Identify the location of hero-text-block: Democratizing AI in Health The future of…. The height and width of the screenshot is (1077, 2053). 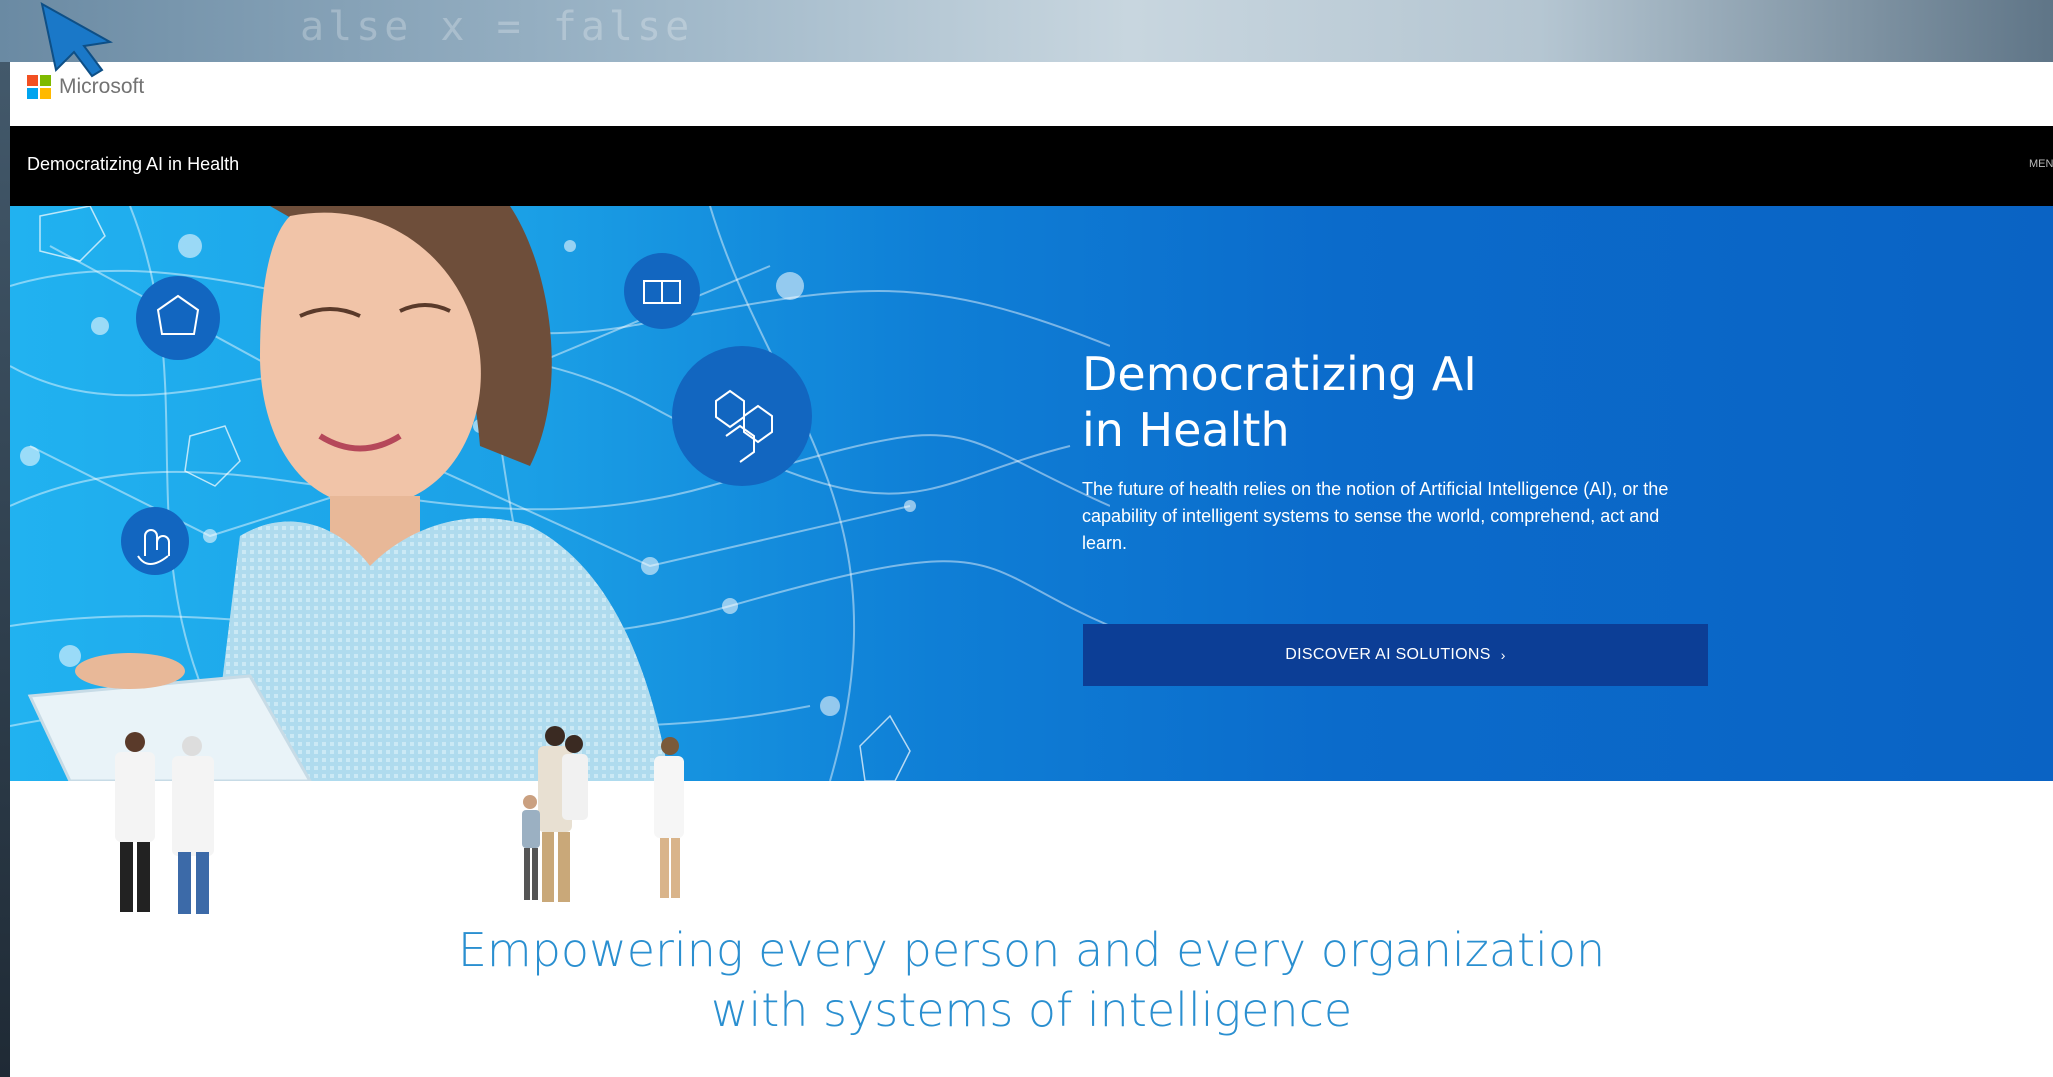
(1402, 451).